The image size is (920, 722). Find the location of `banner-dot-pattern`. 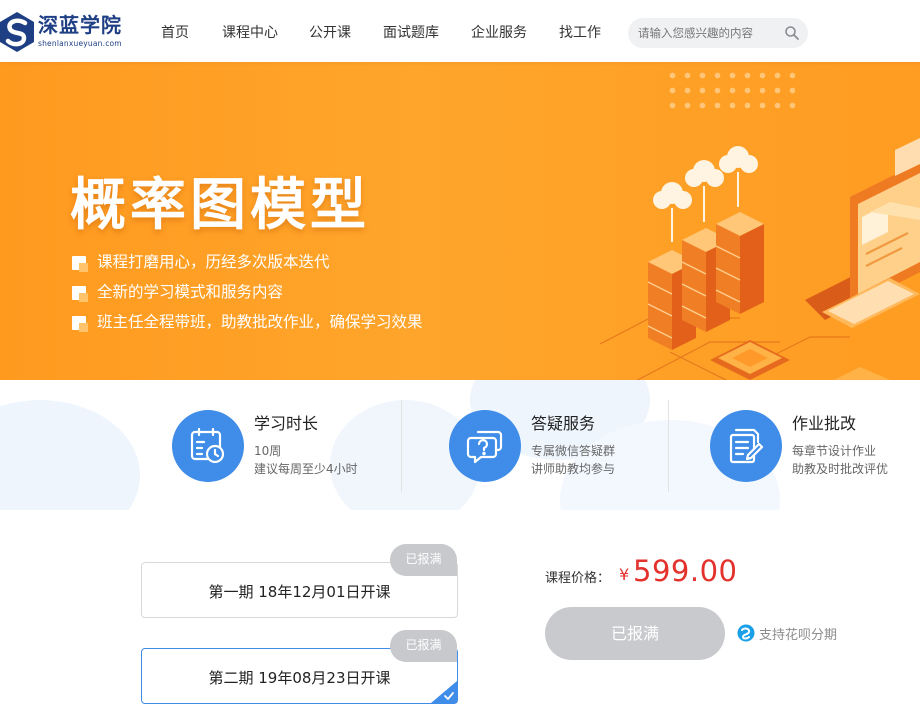

banner-dot-pattern is located at coordinates (730, 90).